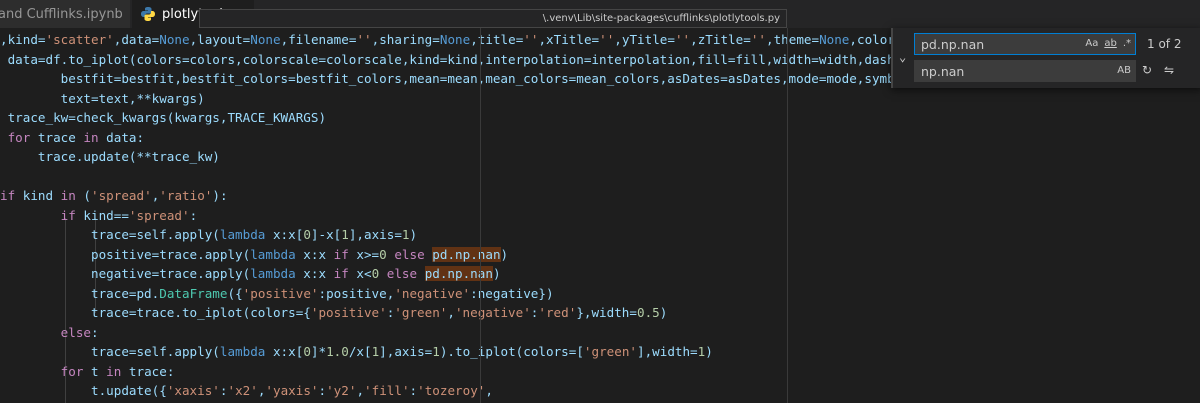 The height and width of the screenshot is (403, 1200). I want to click on replace-input-value: np.nan, so click(943, 71).